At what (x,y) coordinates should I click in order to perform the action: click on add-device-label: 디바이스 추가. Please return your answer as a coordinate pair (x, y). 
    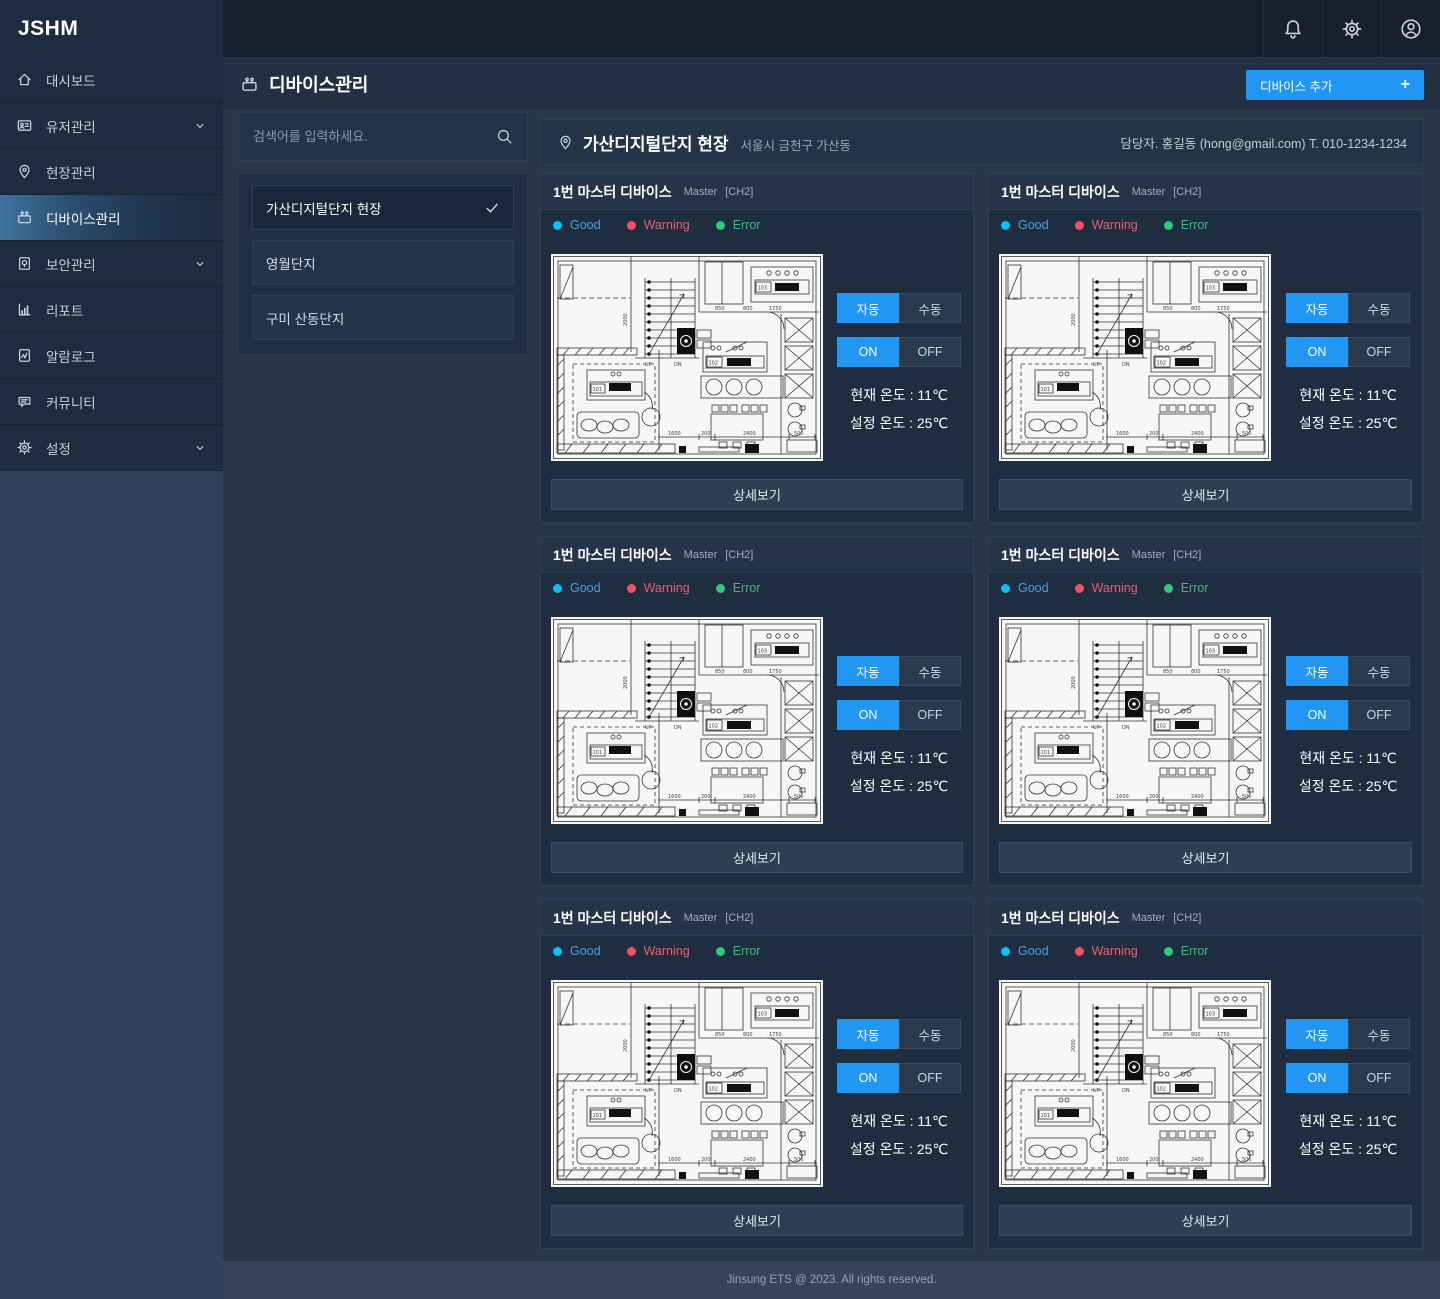
    Looking at the image, I should click on (1296, 86).